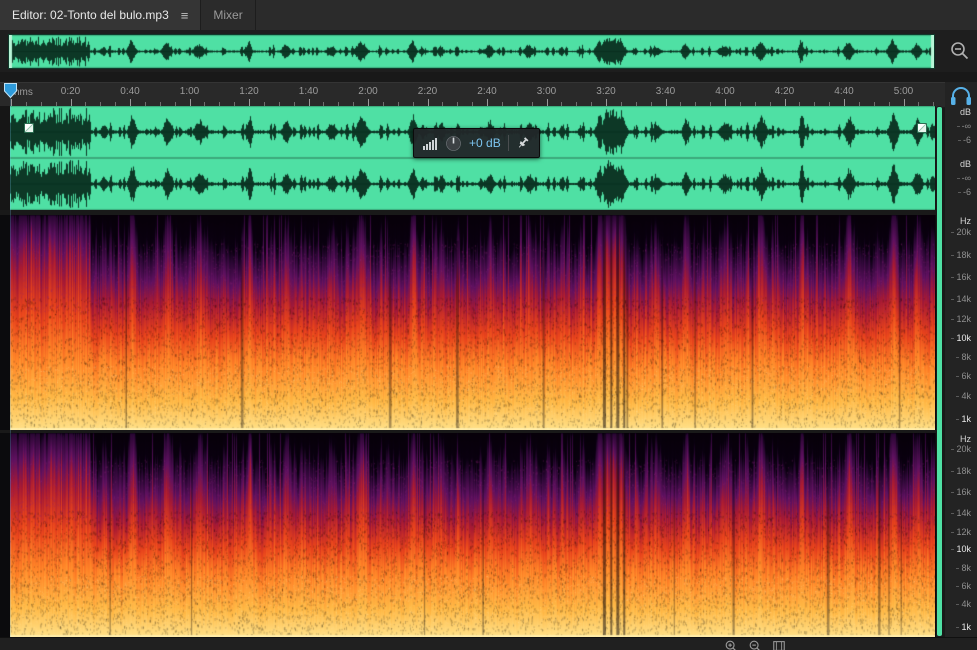 The height and width of the screenshot is (650, 977). I want to click on pin-hud-icon, so click(523, 143).